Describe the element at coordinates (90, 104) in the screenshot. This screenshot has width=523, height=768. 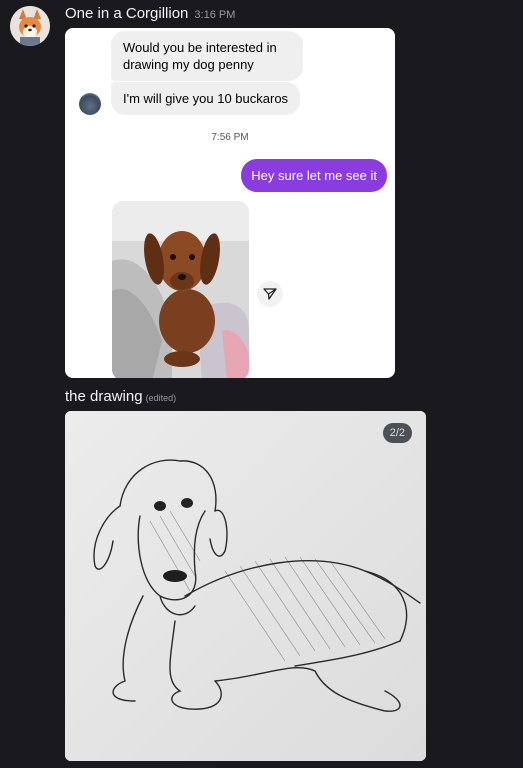
I see `sender-avatar-icon` at that location.